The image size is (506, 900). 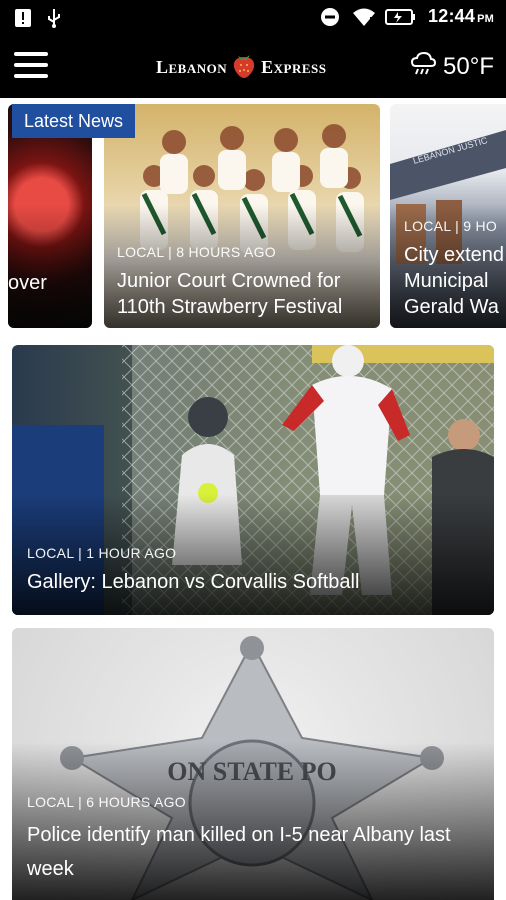 What do you see at coordinates (451, 226) in the screenshot?
I see `story-meta: LOCAL | 9 HO` at bounding box center [451, 226].